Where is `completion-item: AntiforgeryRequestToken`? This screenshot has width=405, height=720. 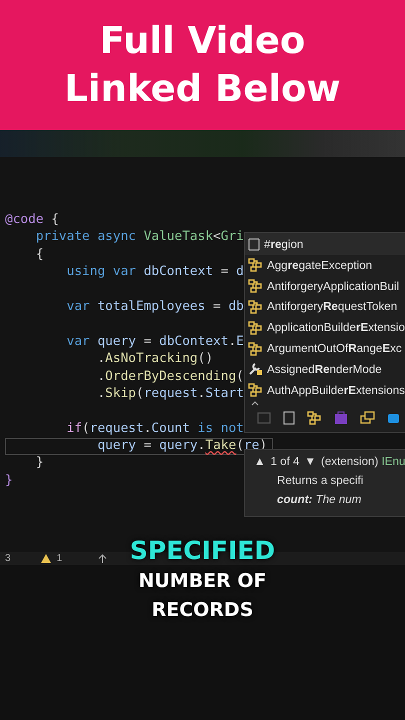 completion-item: AntiforgeryRequestToken is located at coordinates (332, 307).